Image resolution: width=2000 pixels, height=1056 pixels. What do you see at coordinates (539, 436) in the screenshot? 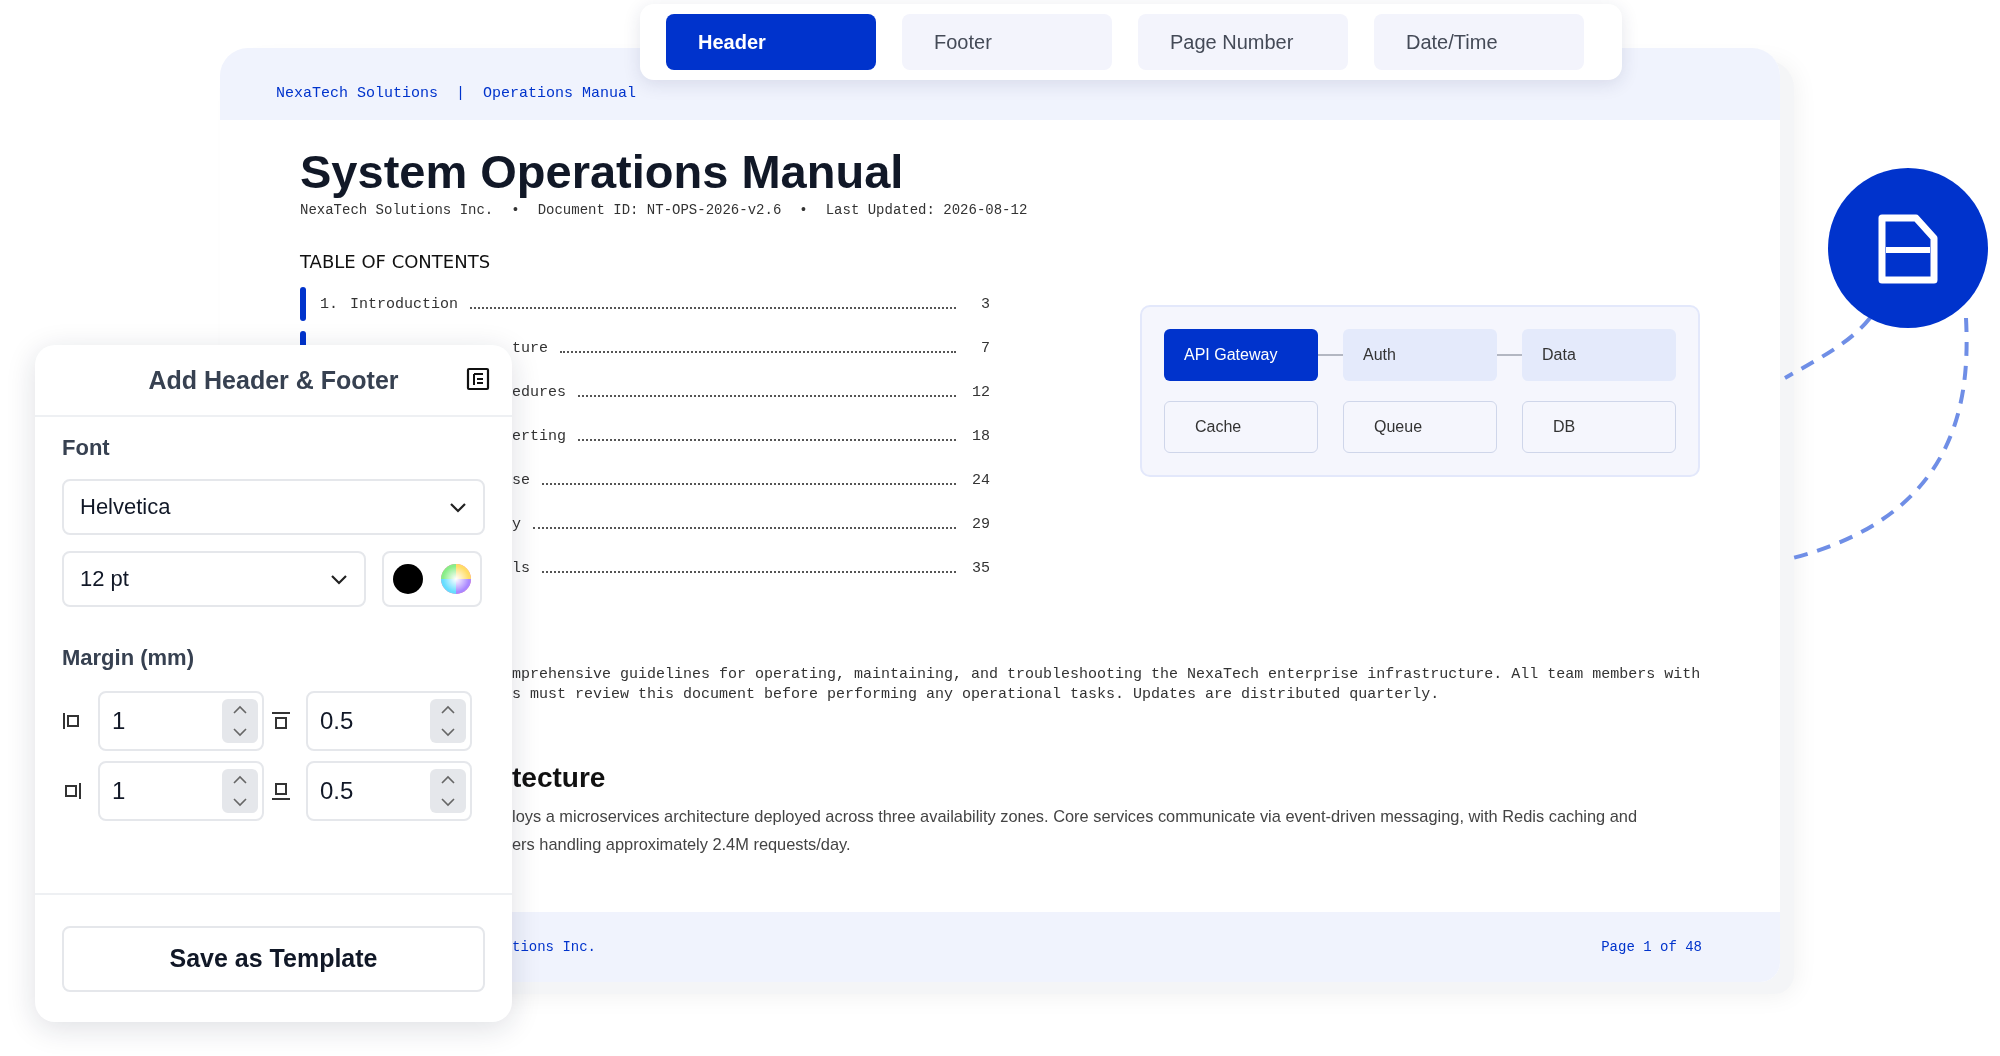
I see `toc-title: erting` at bounding box center [539, 436].